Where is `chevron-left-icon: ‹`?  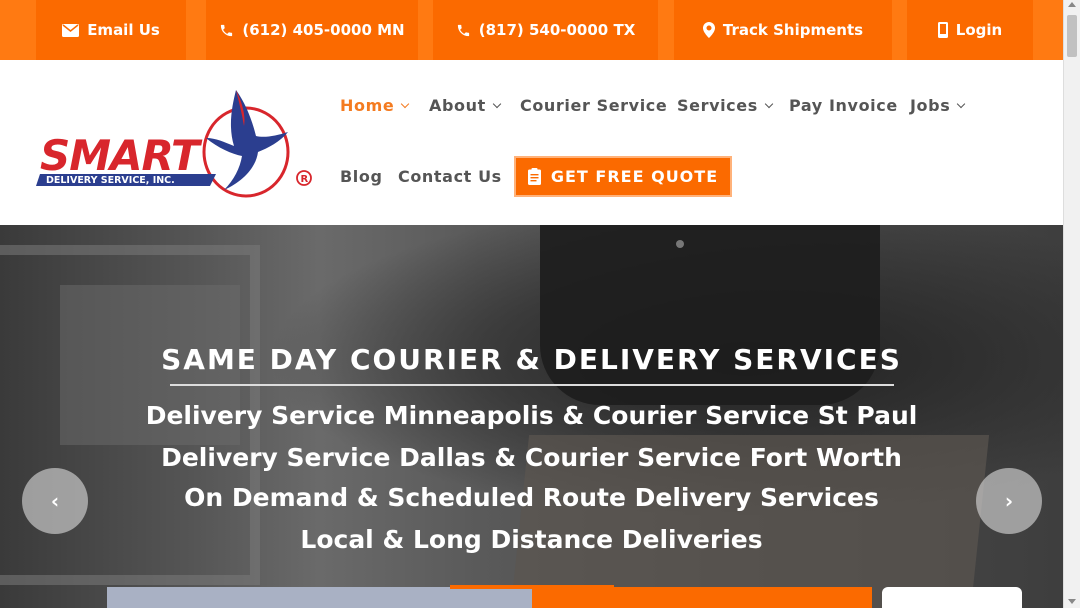
chevron-left-icon: ‹ is located at coordinates (55, 501).